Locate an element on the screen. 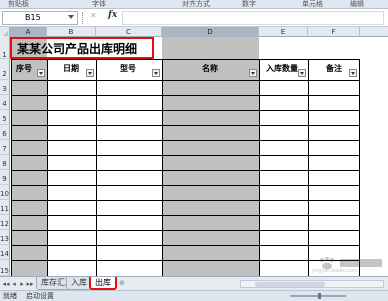  row-header-3: 3 is located at coordinates (5, 87).